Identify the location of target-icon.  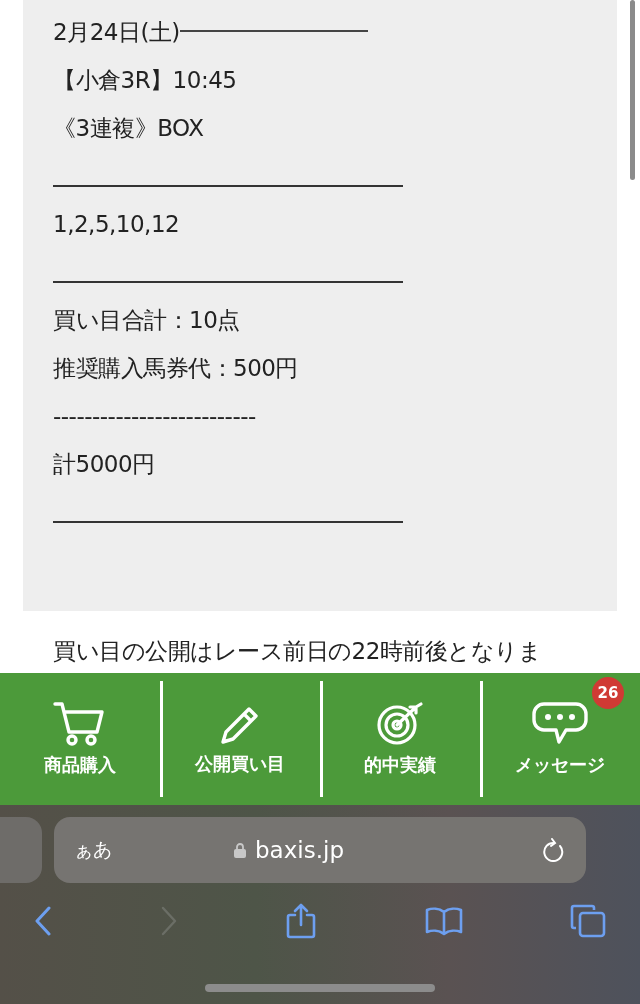
(400, 724).